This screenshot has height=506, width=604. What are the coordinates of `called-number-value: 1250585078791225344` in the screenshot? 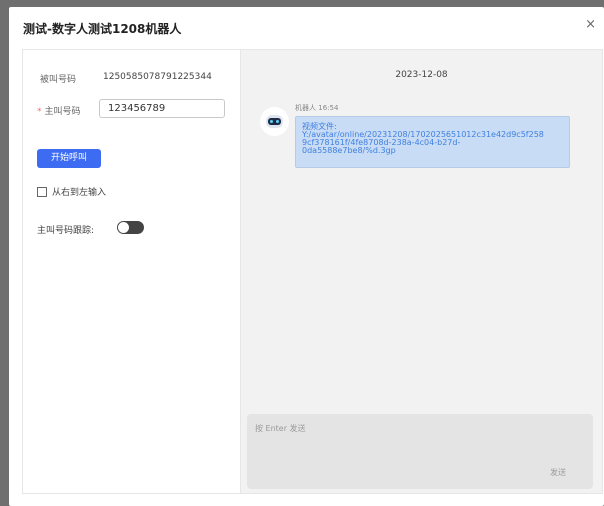 It's located at (157, 77).